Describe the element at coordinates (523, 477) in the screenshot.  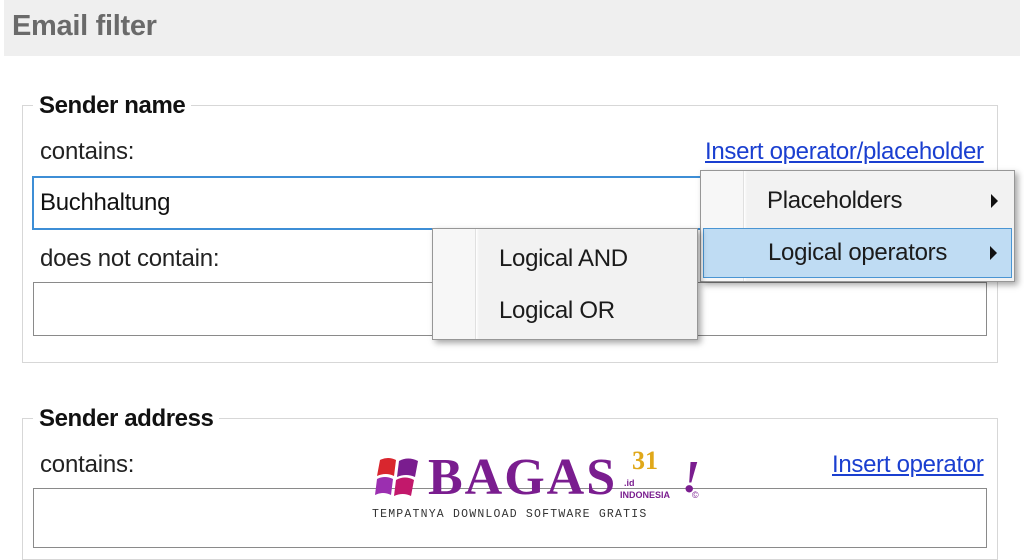
I see `watermark-brand: BAGAS` at that location.